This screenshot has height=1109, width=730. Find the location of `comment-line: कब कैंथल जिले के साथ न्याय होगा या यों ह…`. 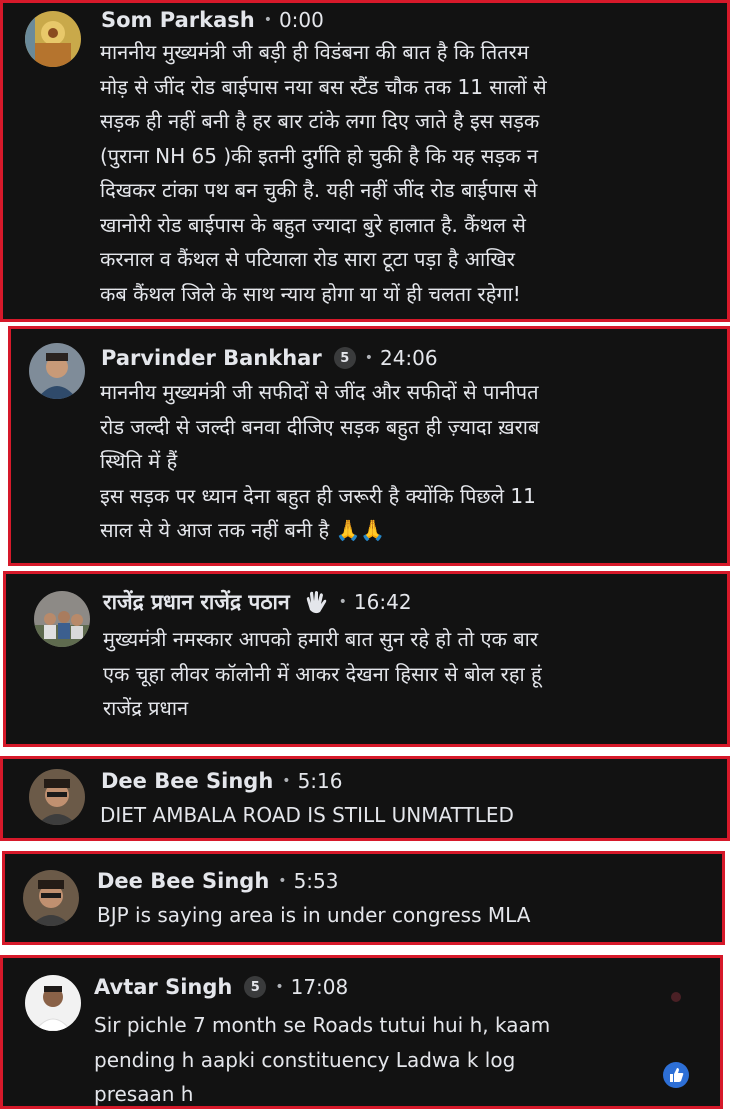

comment-line: कब कैंथल जिले के साथ न्याय होगा या यों ह… is located at coordinates (310, 293).